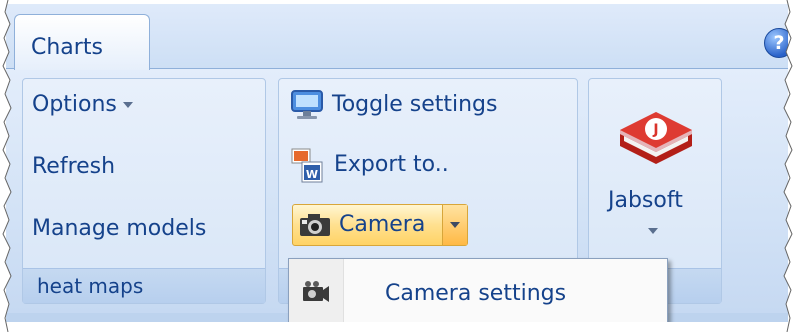  What do you see at coordinates (307, 165) in the screenshot?
I see `export-document-icon: W` at bounding box center [307, 165].